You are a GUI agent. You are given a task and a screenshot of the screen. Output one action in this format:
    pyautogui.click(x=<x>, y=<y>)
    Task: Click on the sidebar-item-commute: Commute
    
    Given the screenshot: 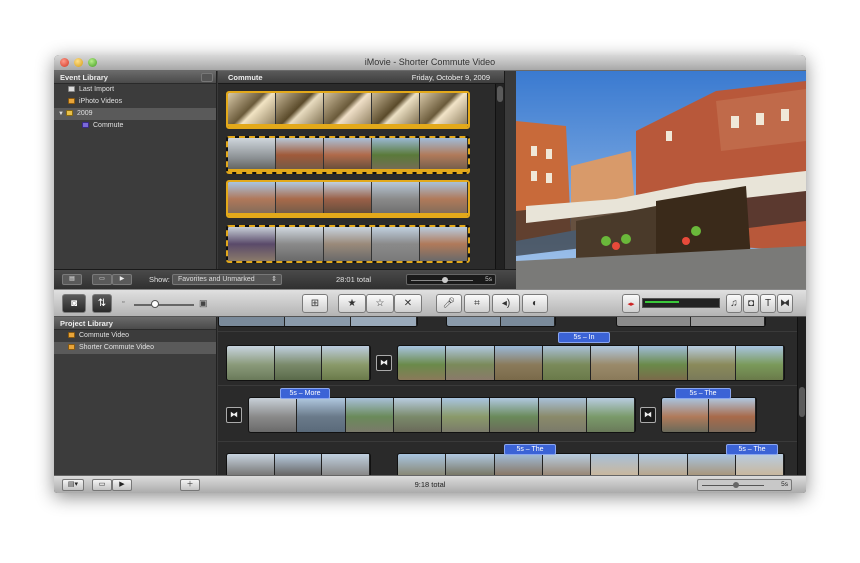 What is the action you would take?
    pyautogui.click(x=135, y=126)
    